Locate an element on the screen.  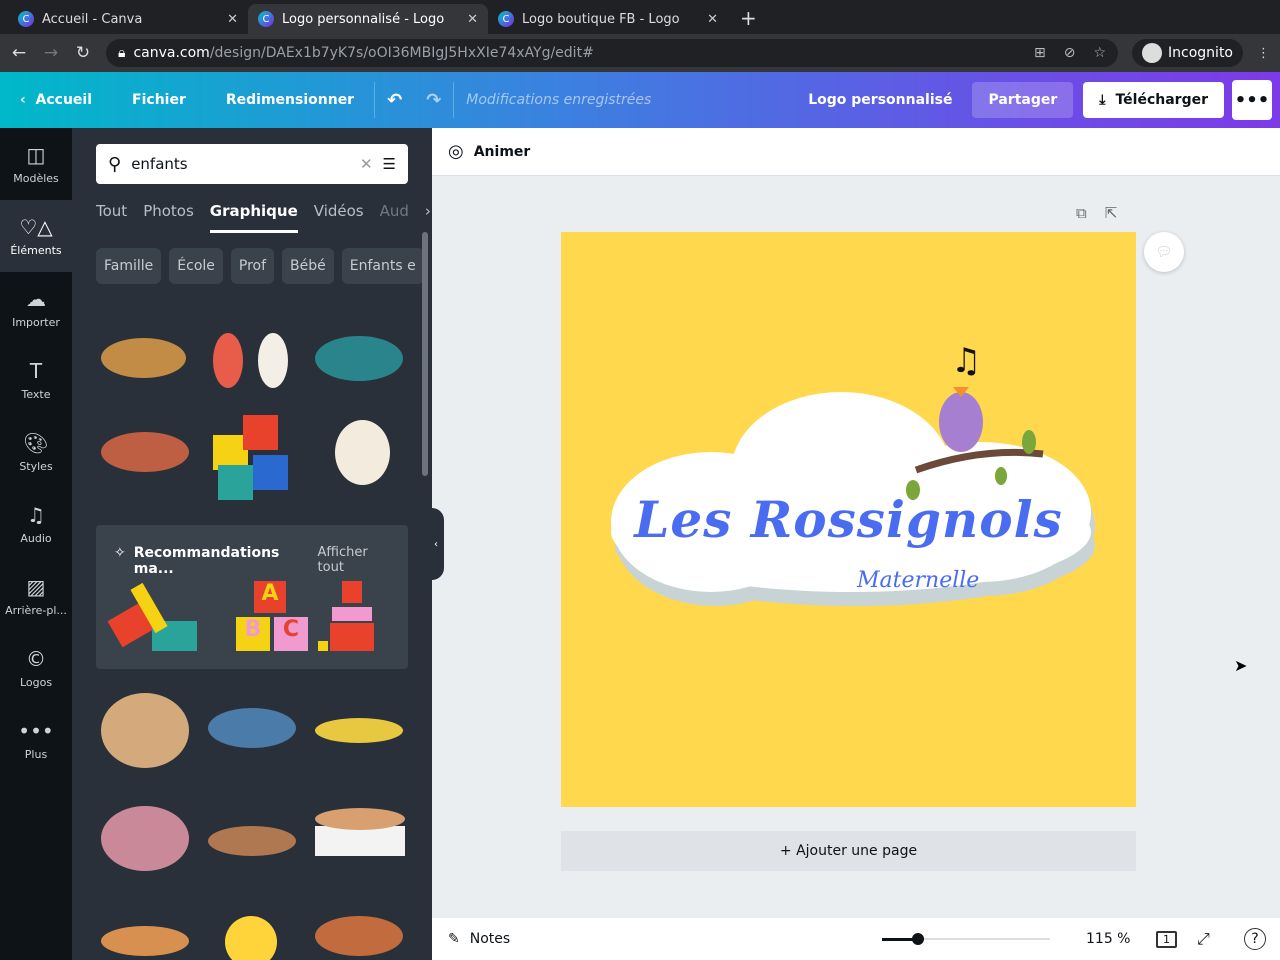
redo-icon: ↷ is located at coordinates (433, 100).